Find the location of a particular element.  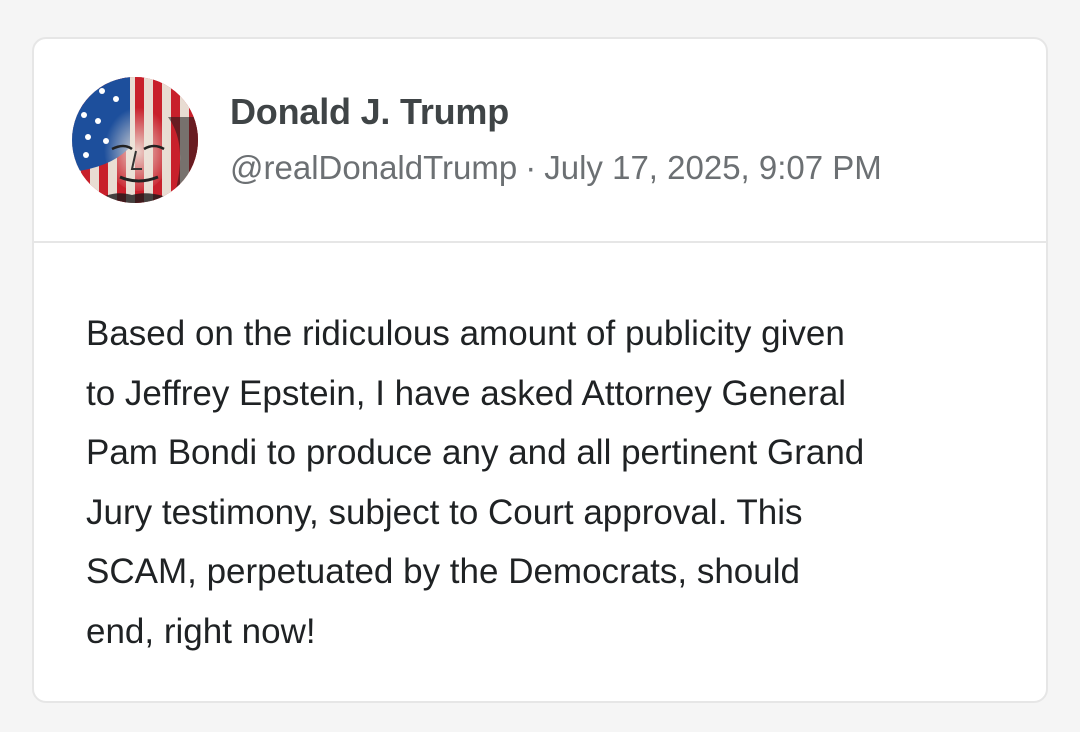

flag-portrait-avatar-icon is located at coordinates (135, 140).